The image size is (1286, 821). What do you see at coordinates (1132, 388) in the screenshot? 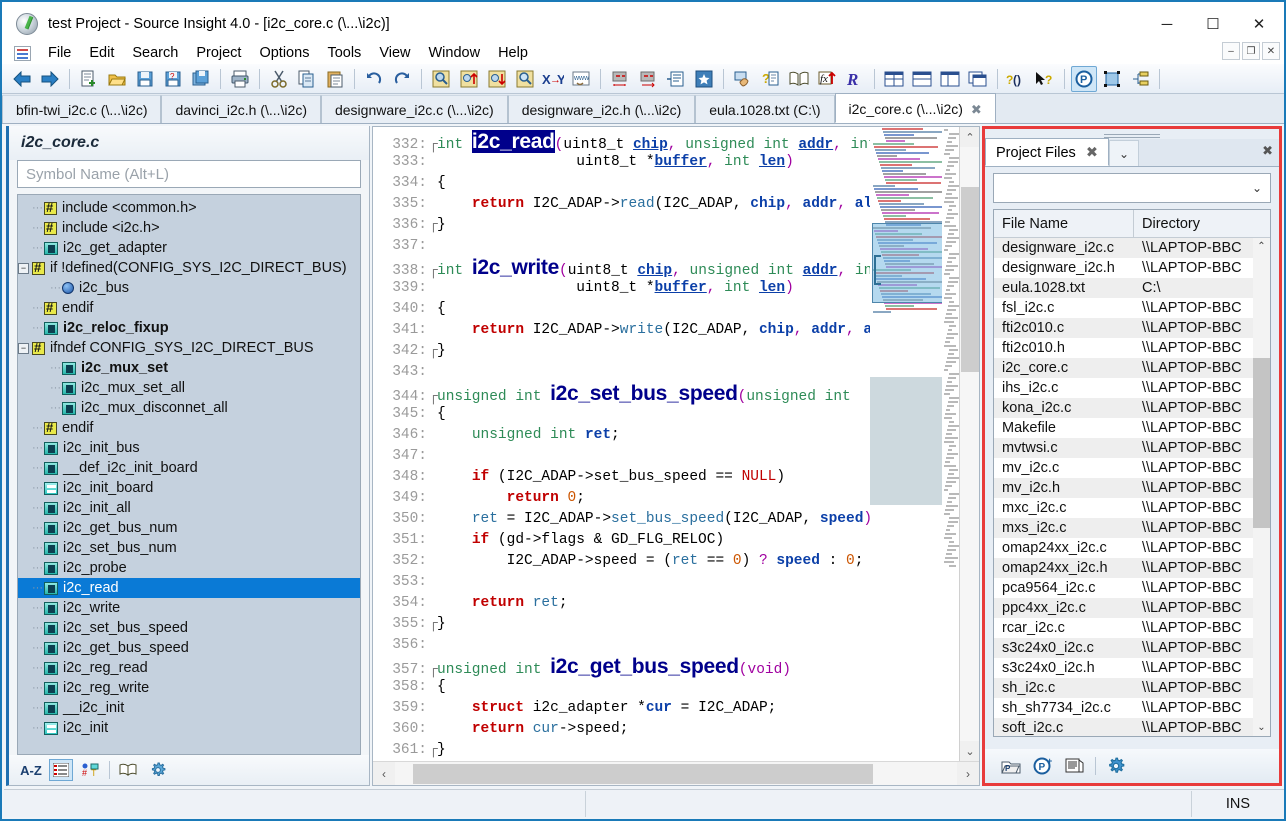
I see `table-row: ihs_i2c.c \\LAPTOP-BBC` at bounding box center [1132, 388].